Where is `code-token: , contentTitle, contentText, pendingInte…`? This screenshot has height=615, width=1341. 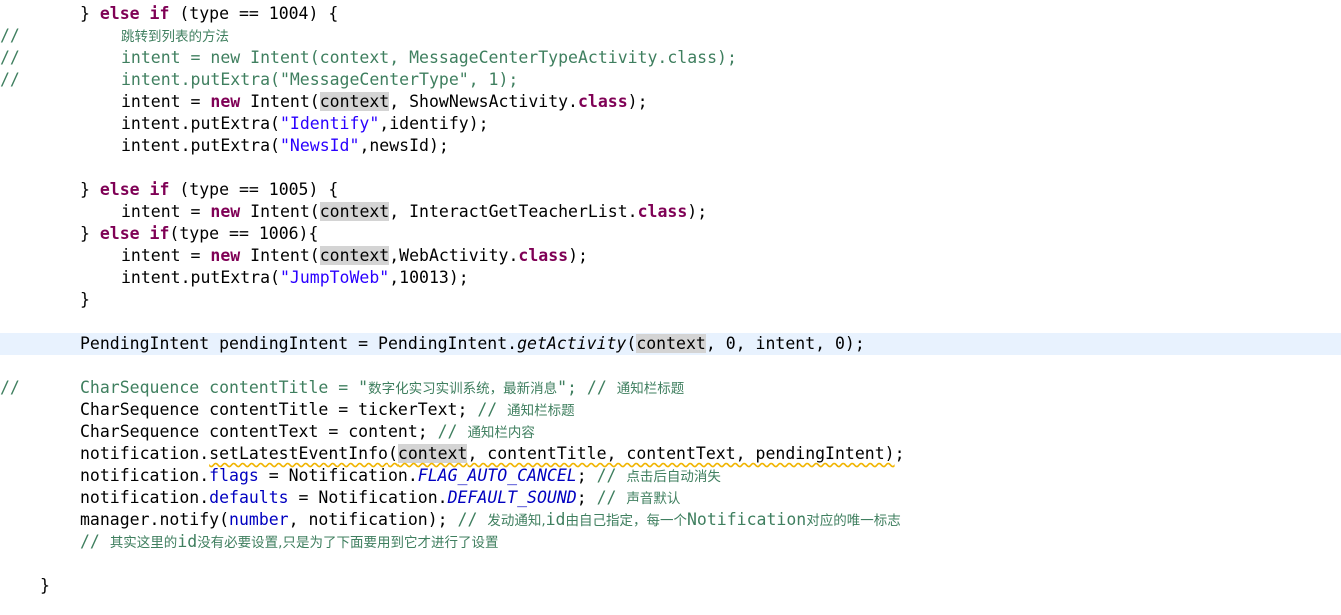 code-token: , contentTitle, contentText, pendingInte… is located at coordinates (681, 453).